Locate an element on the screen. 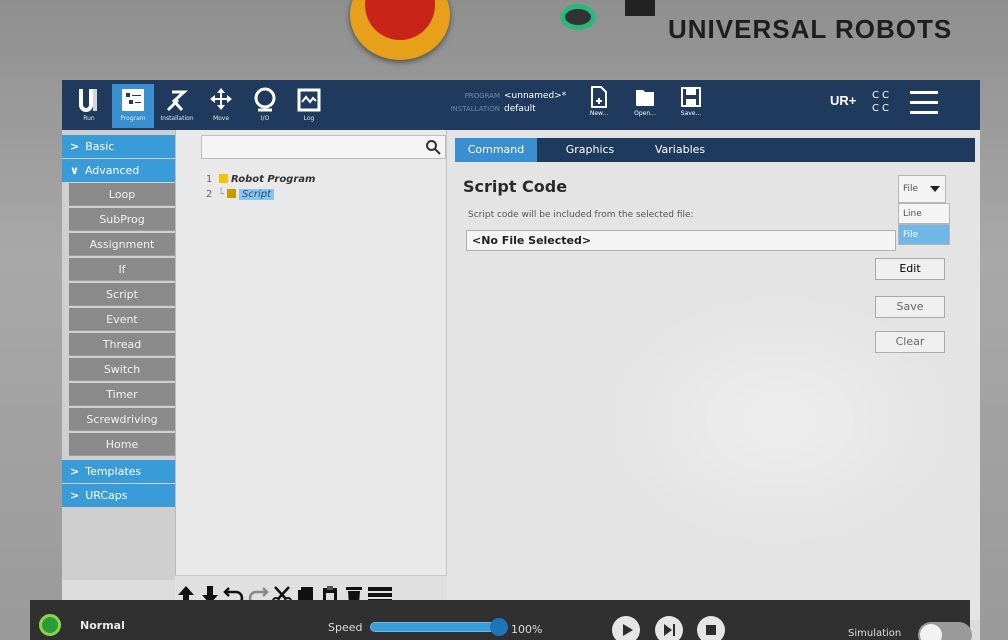 Image resolution: width=1008 pixels, height=640 pixels. advanced-label: Advanced is located at coordinates (112, 170).